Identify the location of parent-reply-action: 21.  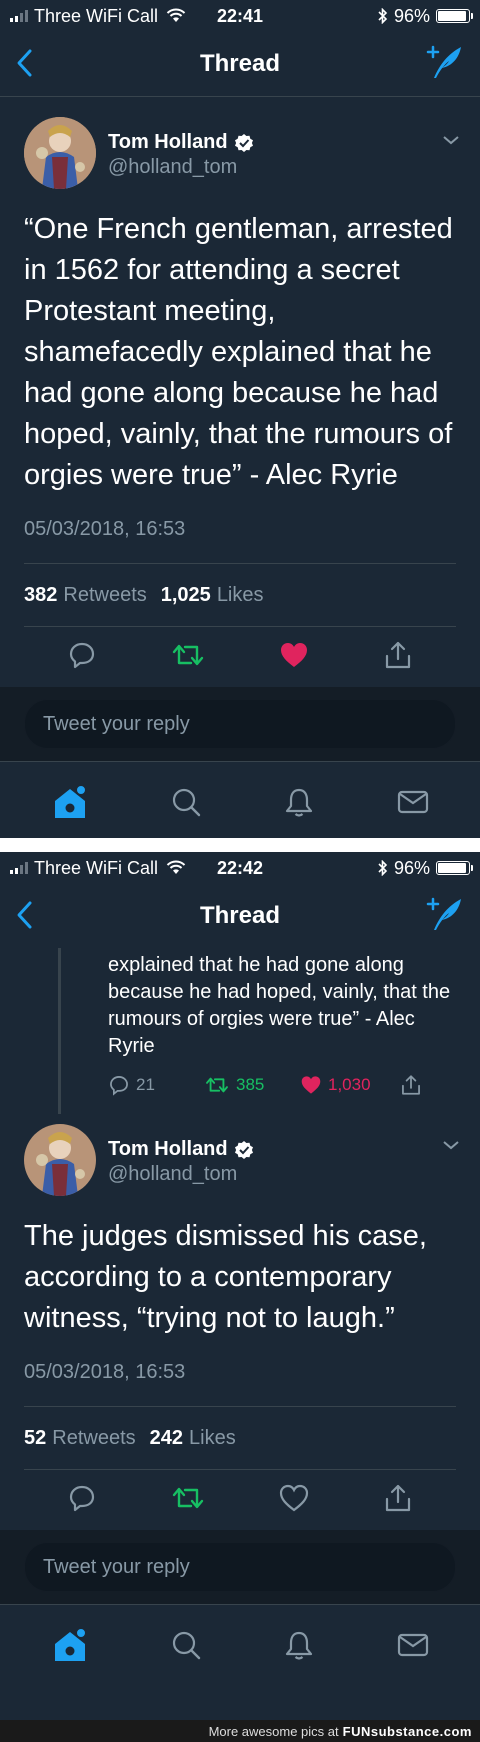
(156, 1085).